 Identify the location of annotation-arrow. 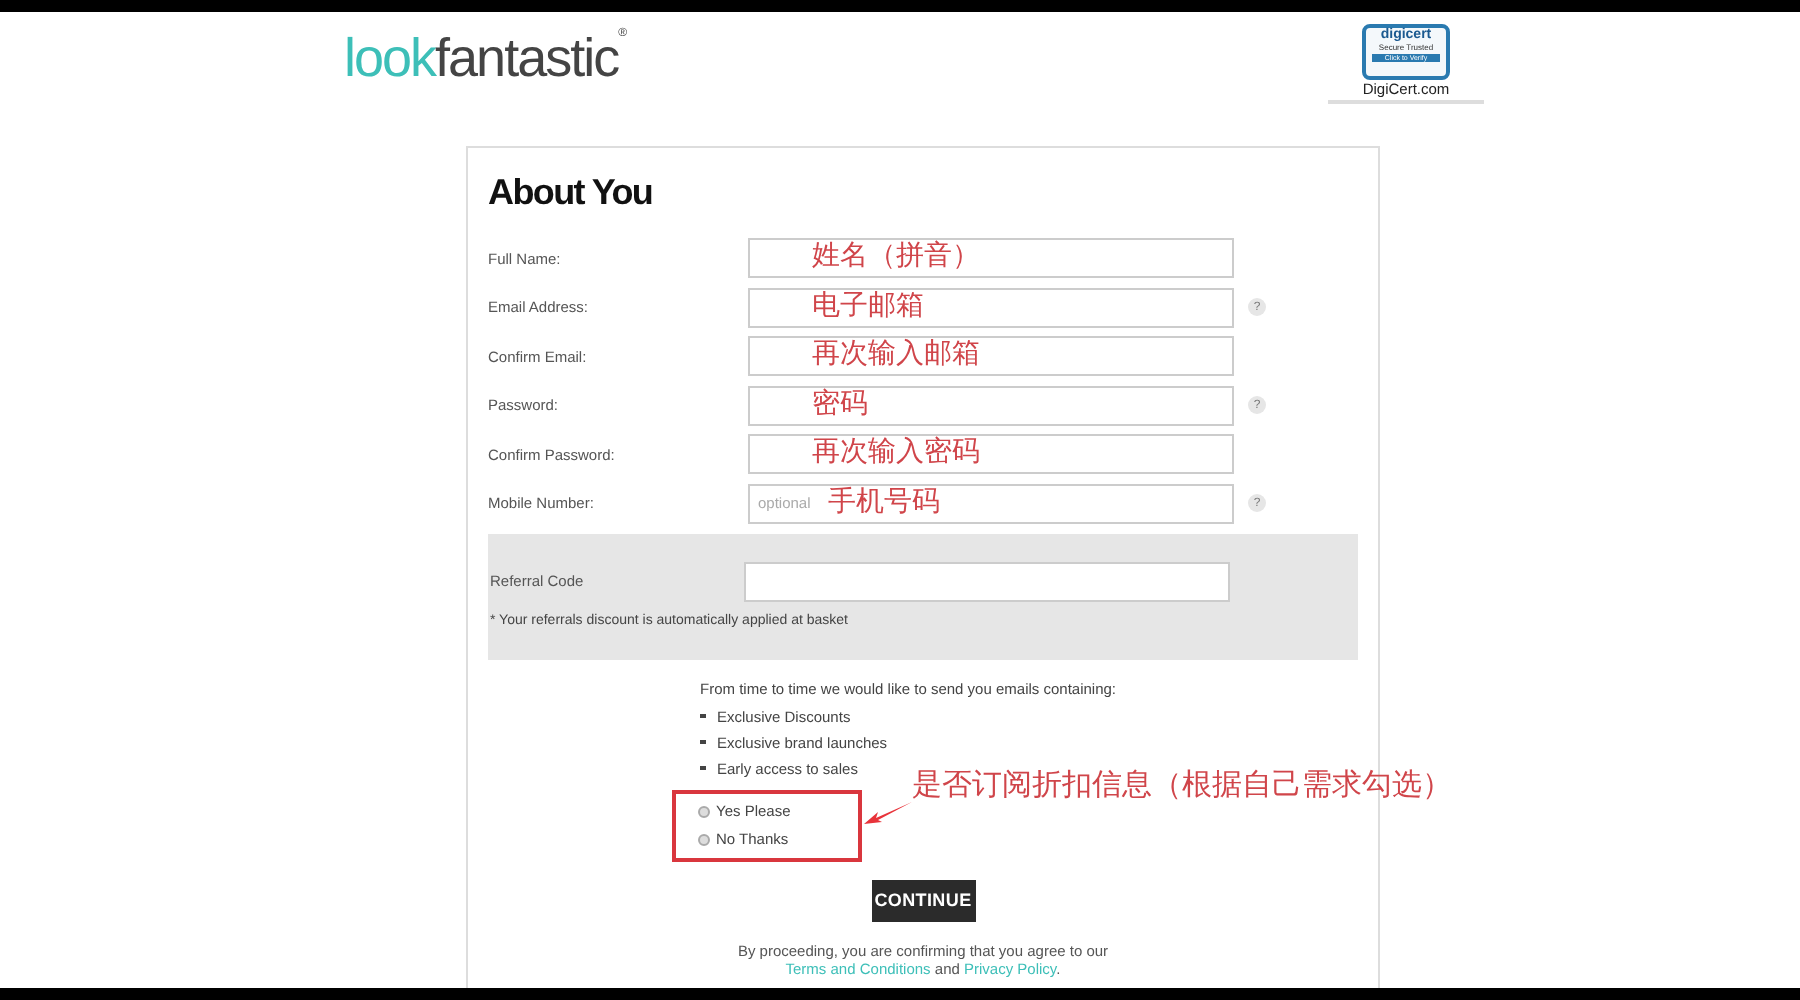
(888, 814).